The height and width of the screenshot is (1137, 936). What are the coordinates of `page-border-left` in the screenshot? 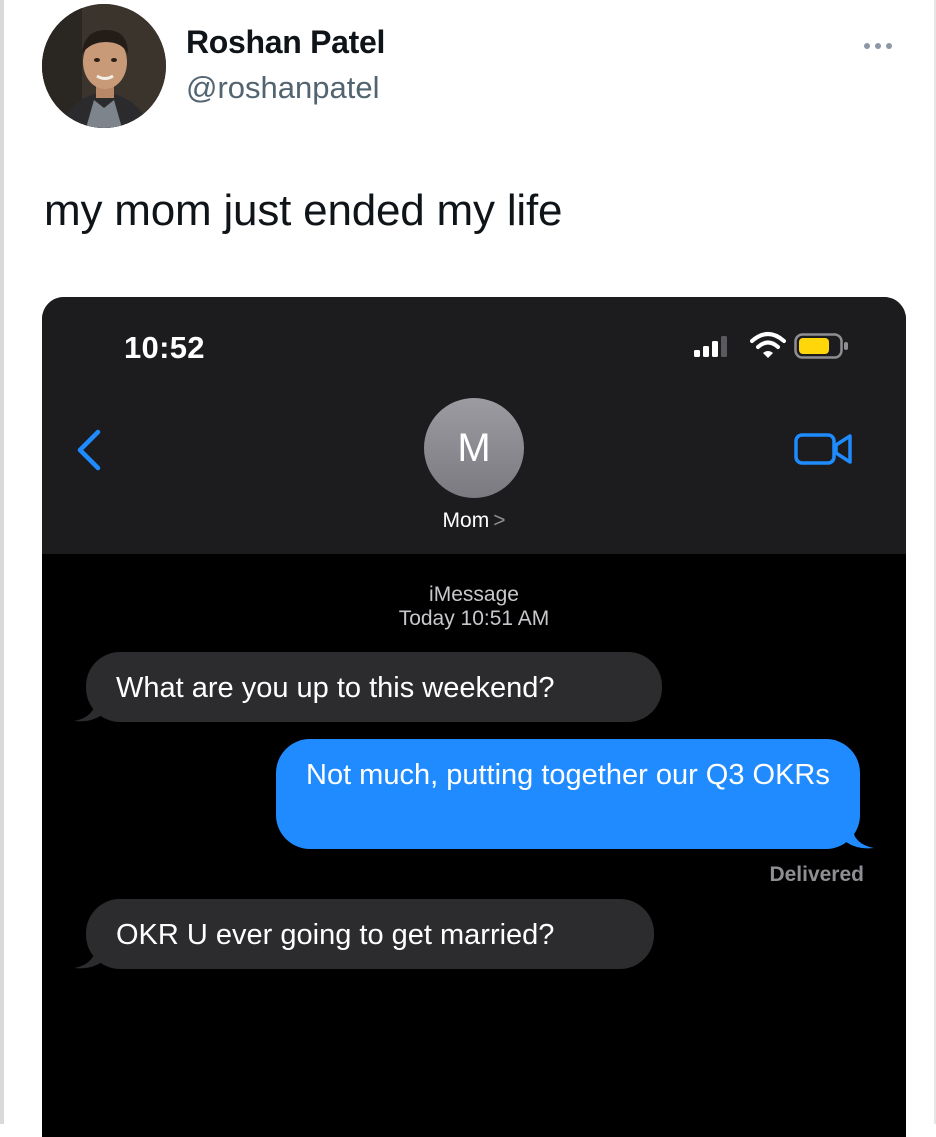 It's located at (2, 562).